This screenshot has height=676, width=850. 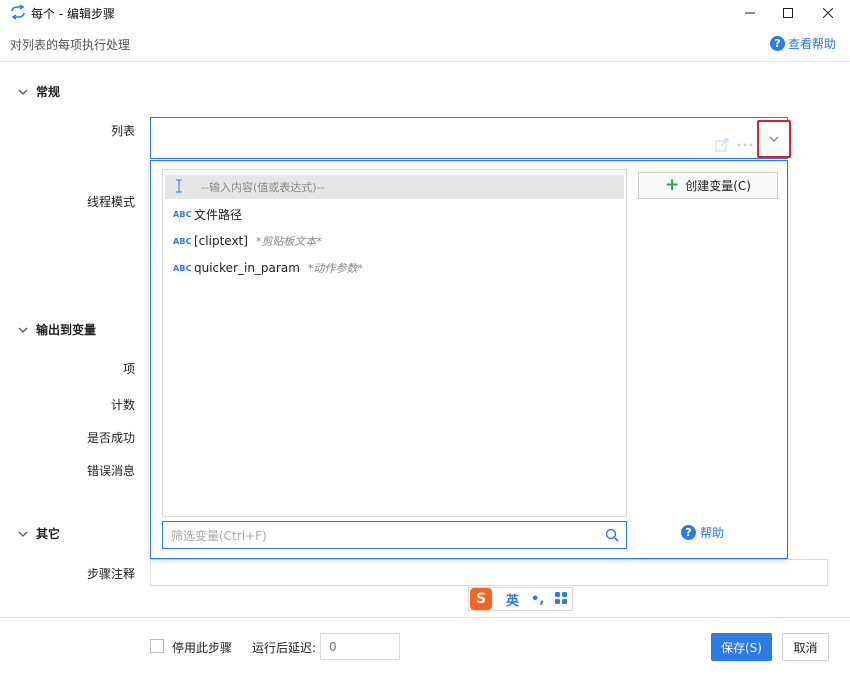 What do you see at coordinates (394, 268) in the screenshot?
I see `list-item: ABC quicker_in_param *动作参数*` at bounding box center [394, 268].